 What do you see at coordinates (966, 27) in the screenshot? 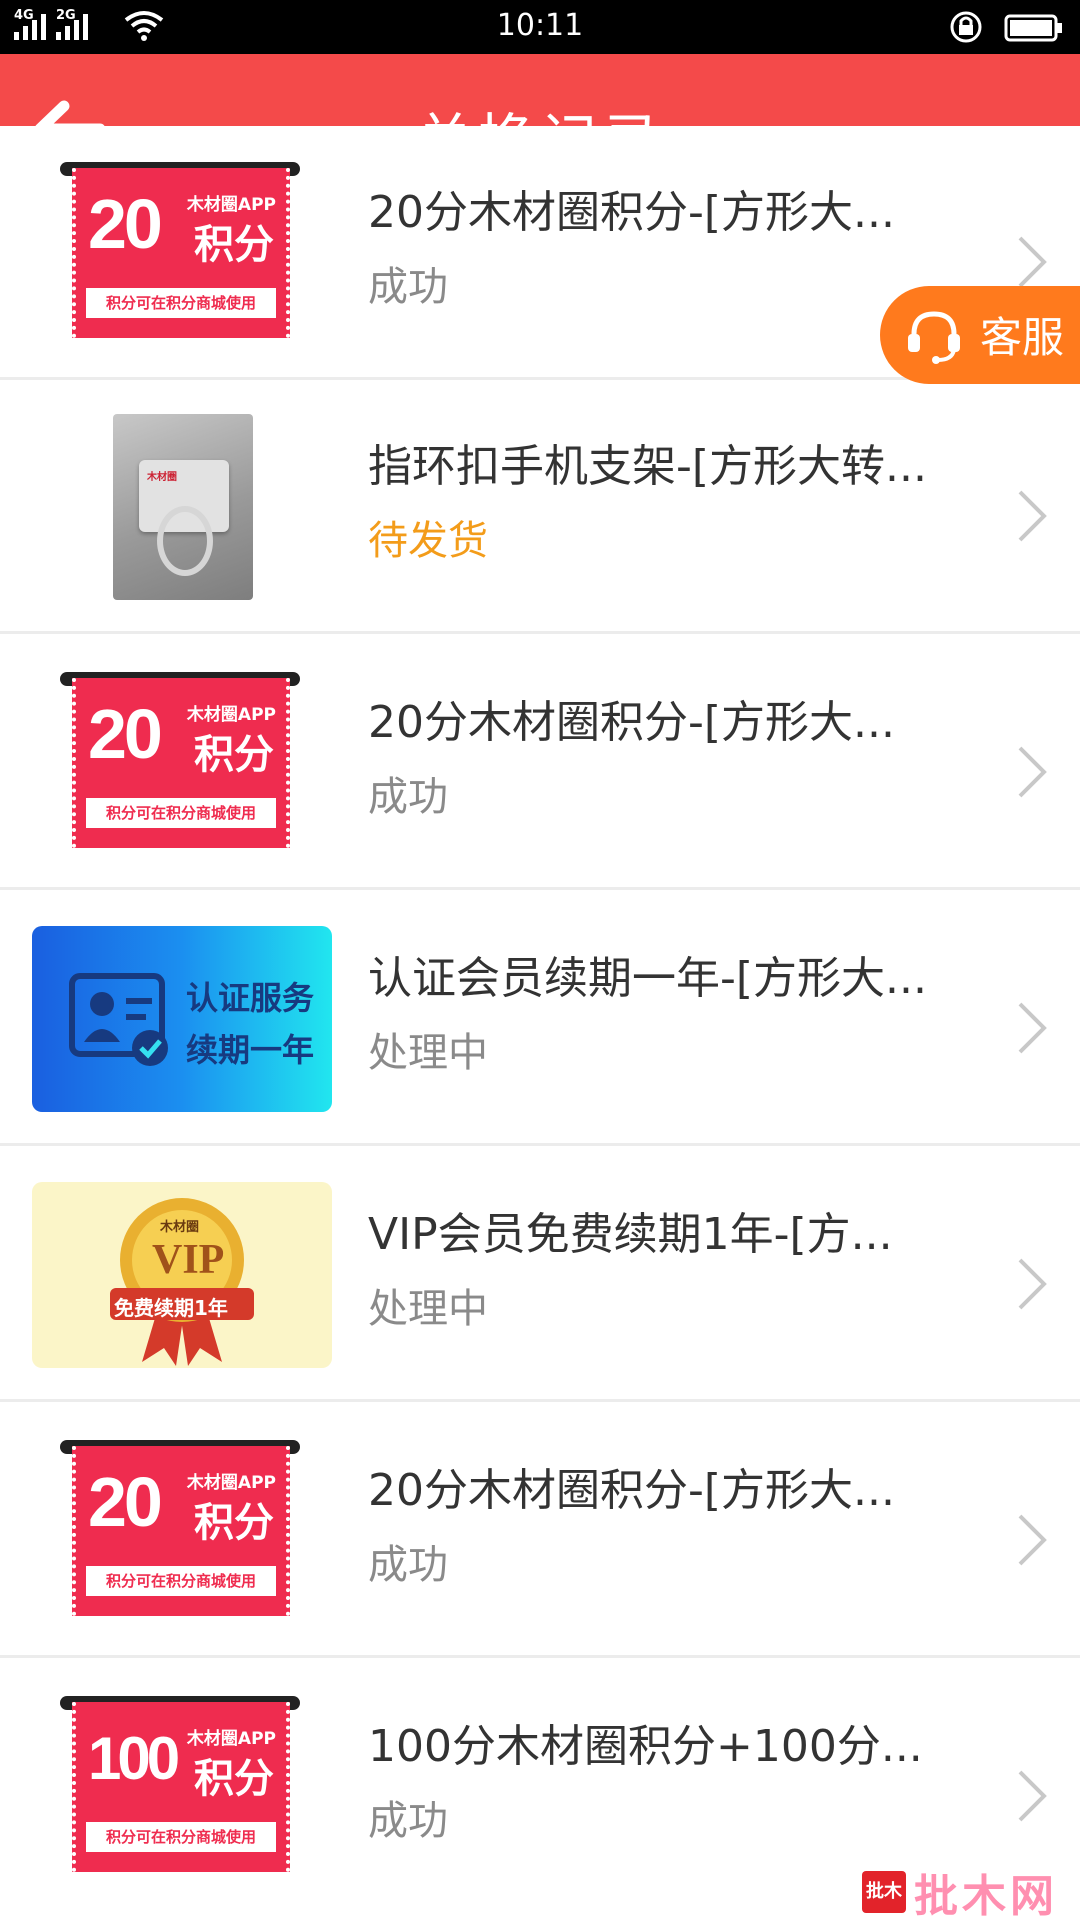
I see `rotation-lock-icon` at bounding box center [966, 27].